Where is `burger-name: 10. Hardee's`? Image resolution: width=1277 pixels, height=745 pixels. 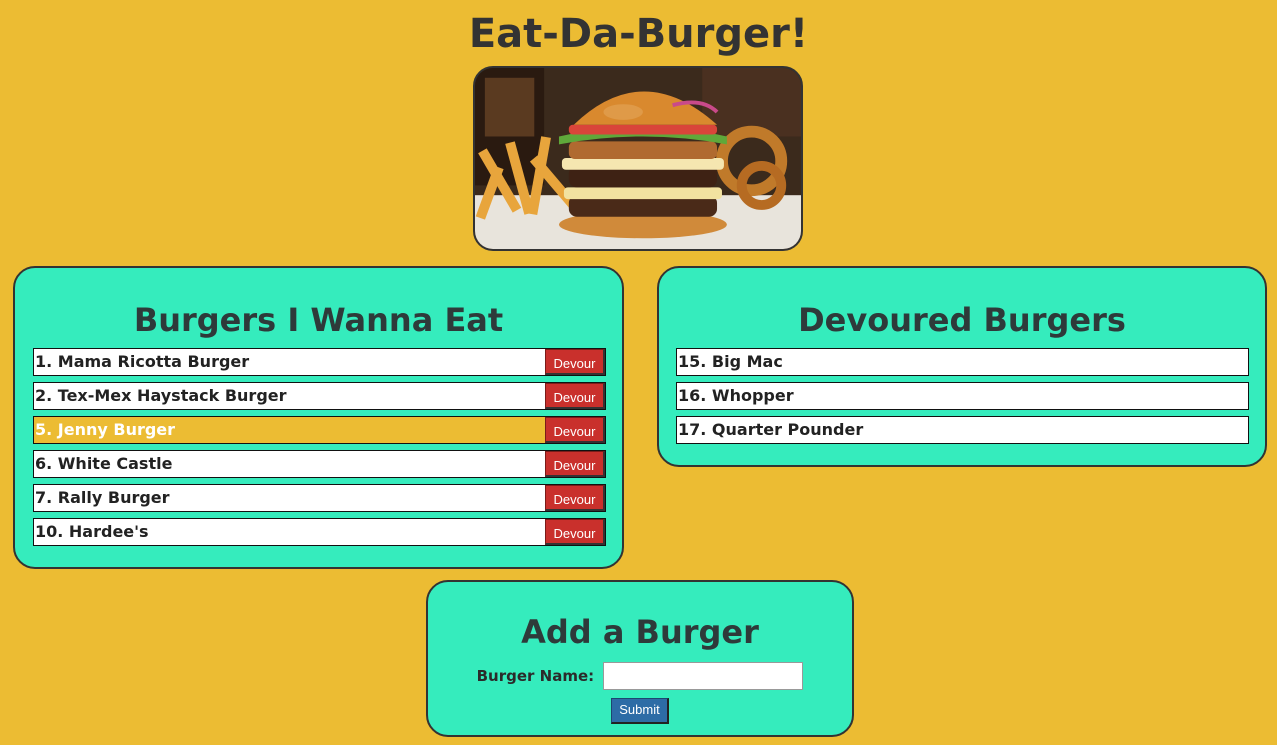
burger-name: 10. Hardee's is located at coordinates (92, 531).